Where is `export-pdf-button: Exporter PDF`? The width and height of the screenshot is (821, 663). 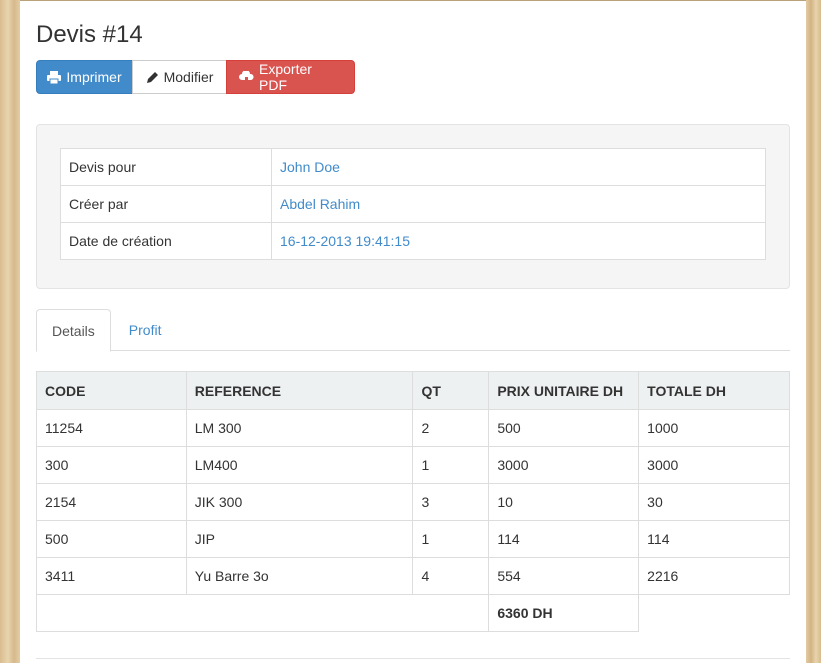
export-pdf-button: Exporter PDF is located at coordinates (290, 77).